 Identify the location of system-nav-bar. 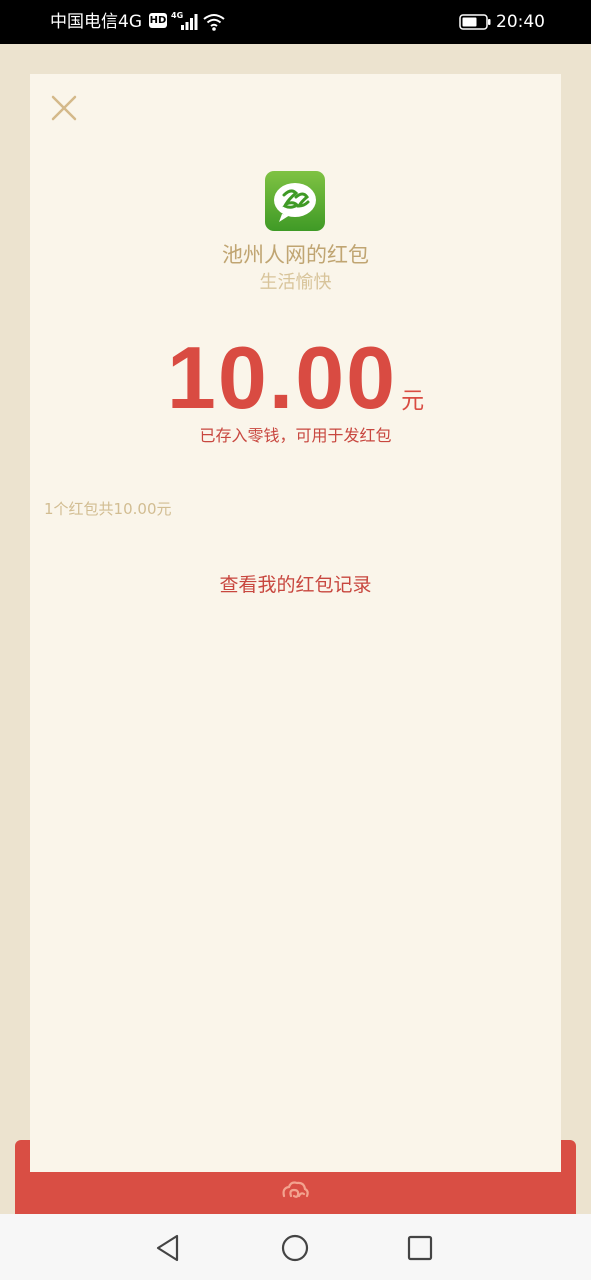
(295, 1247).